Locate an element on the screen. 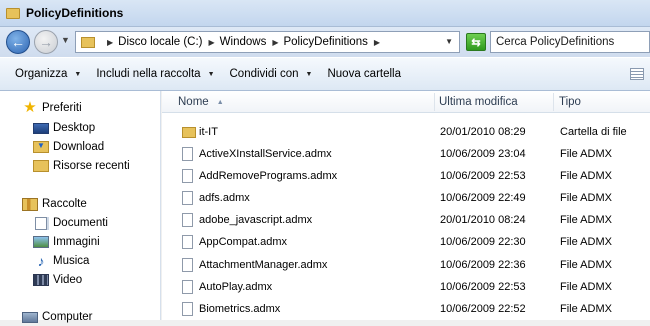 The width and height of the screenshot is (650, 326). share-with-button: Condividi con ▼ is located at coordinates (271, 74).